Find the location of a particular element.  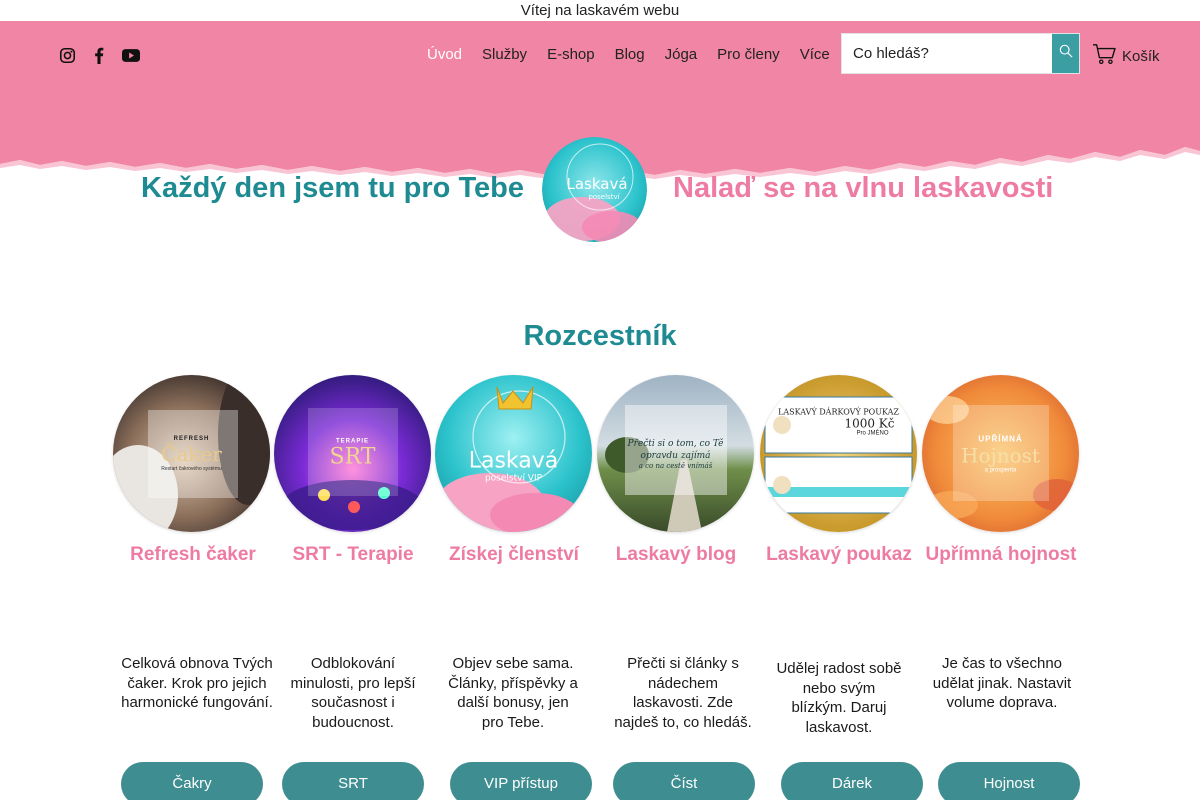

social-links is located at coordinates (99, 55).